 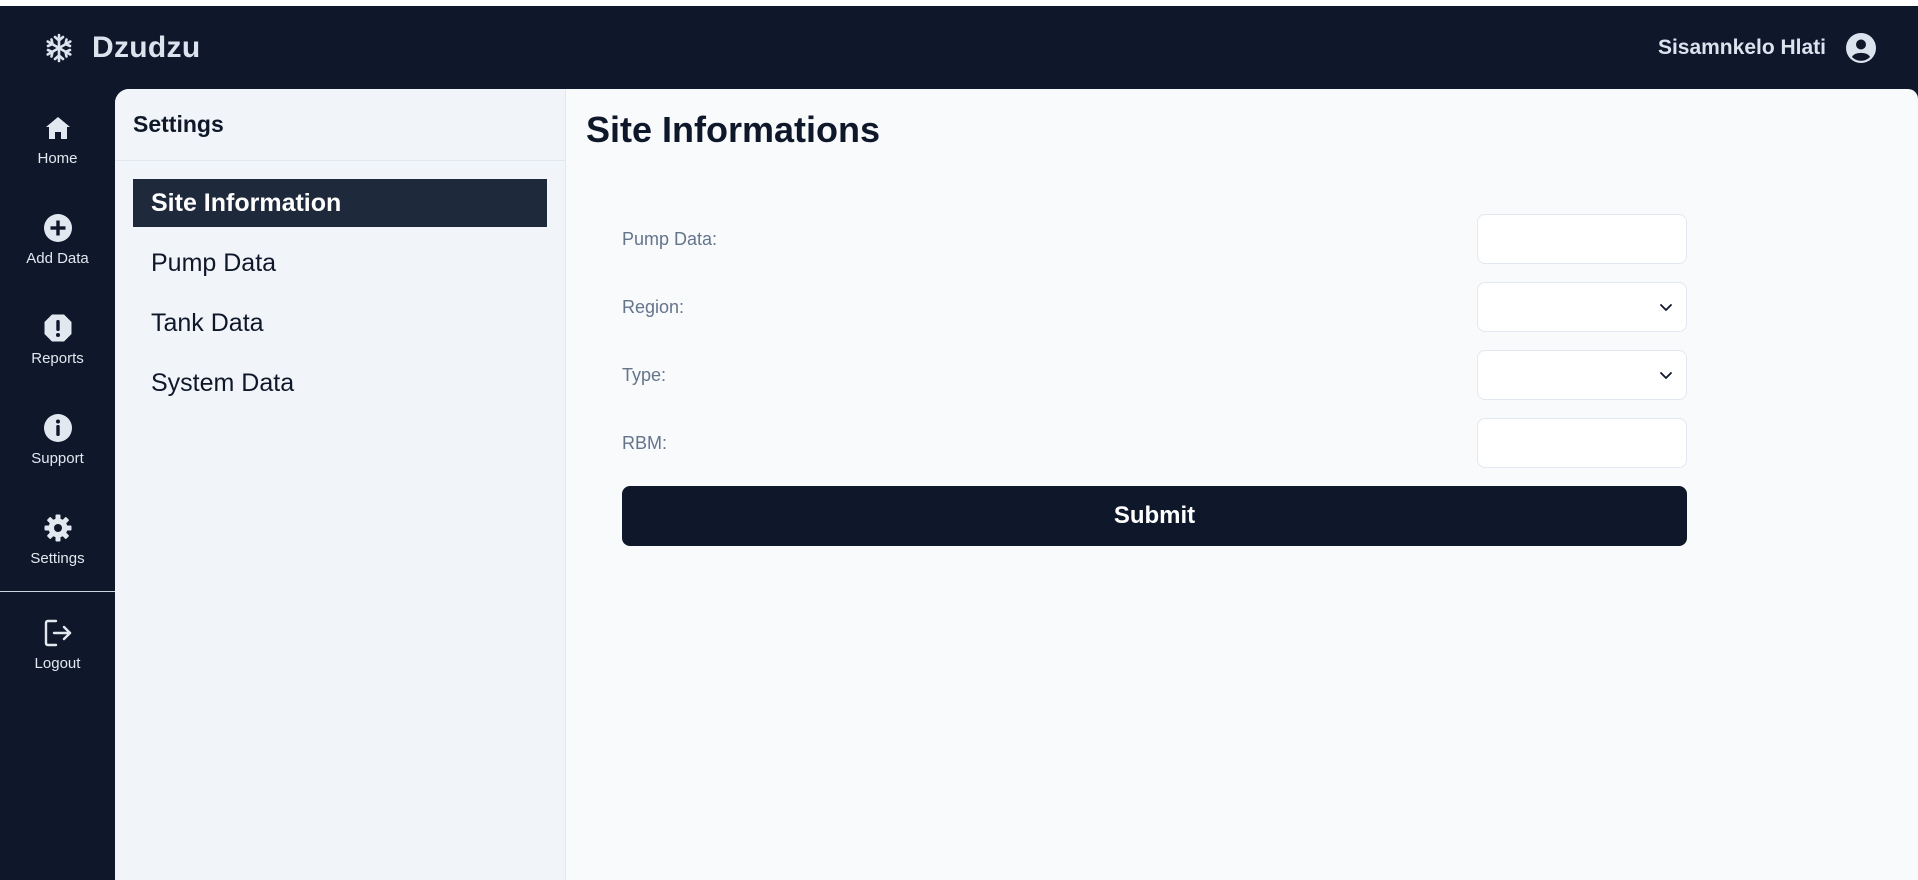 I want to click on logout-icon, so click(x=58, y=633).